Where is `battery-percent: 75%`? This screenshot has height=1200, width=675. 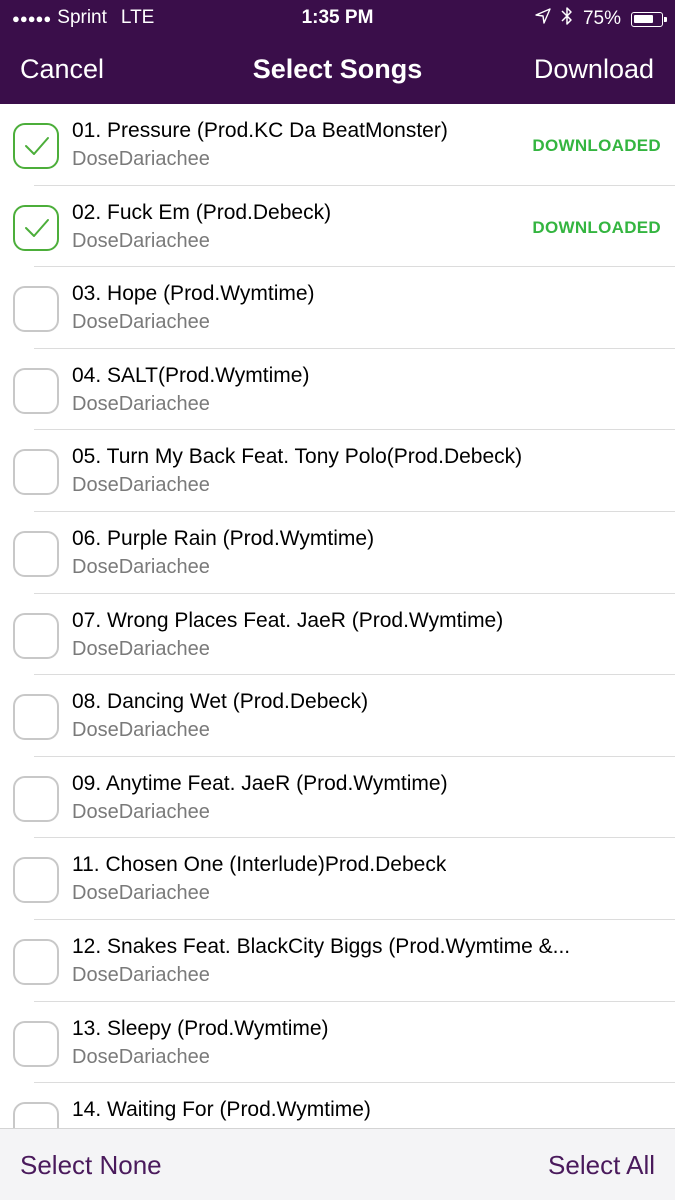
battery-percent: 75% is located at coordinates (601, 18).